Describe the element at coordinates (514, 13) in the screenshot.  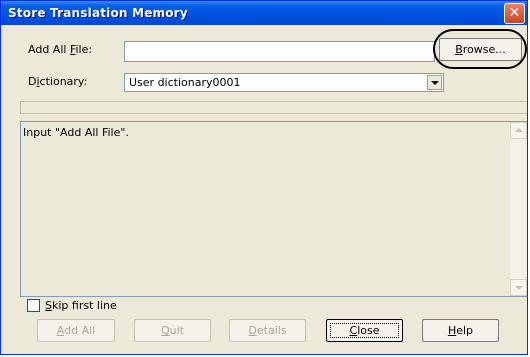
I see `close-icon: ✕` at that location.